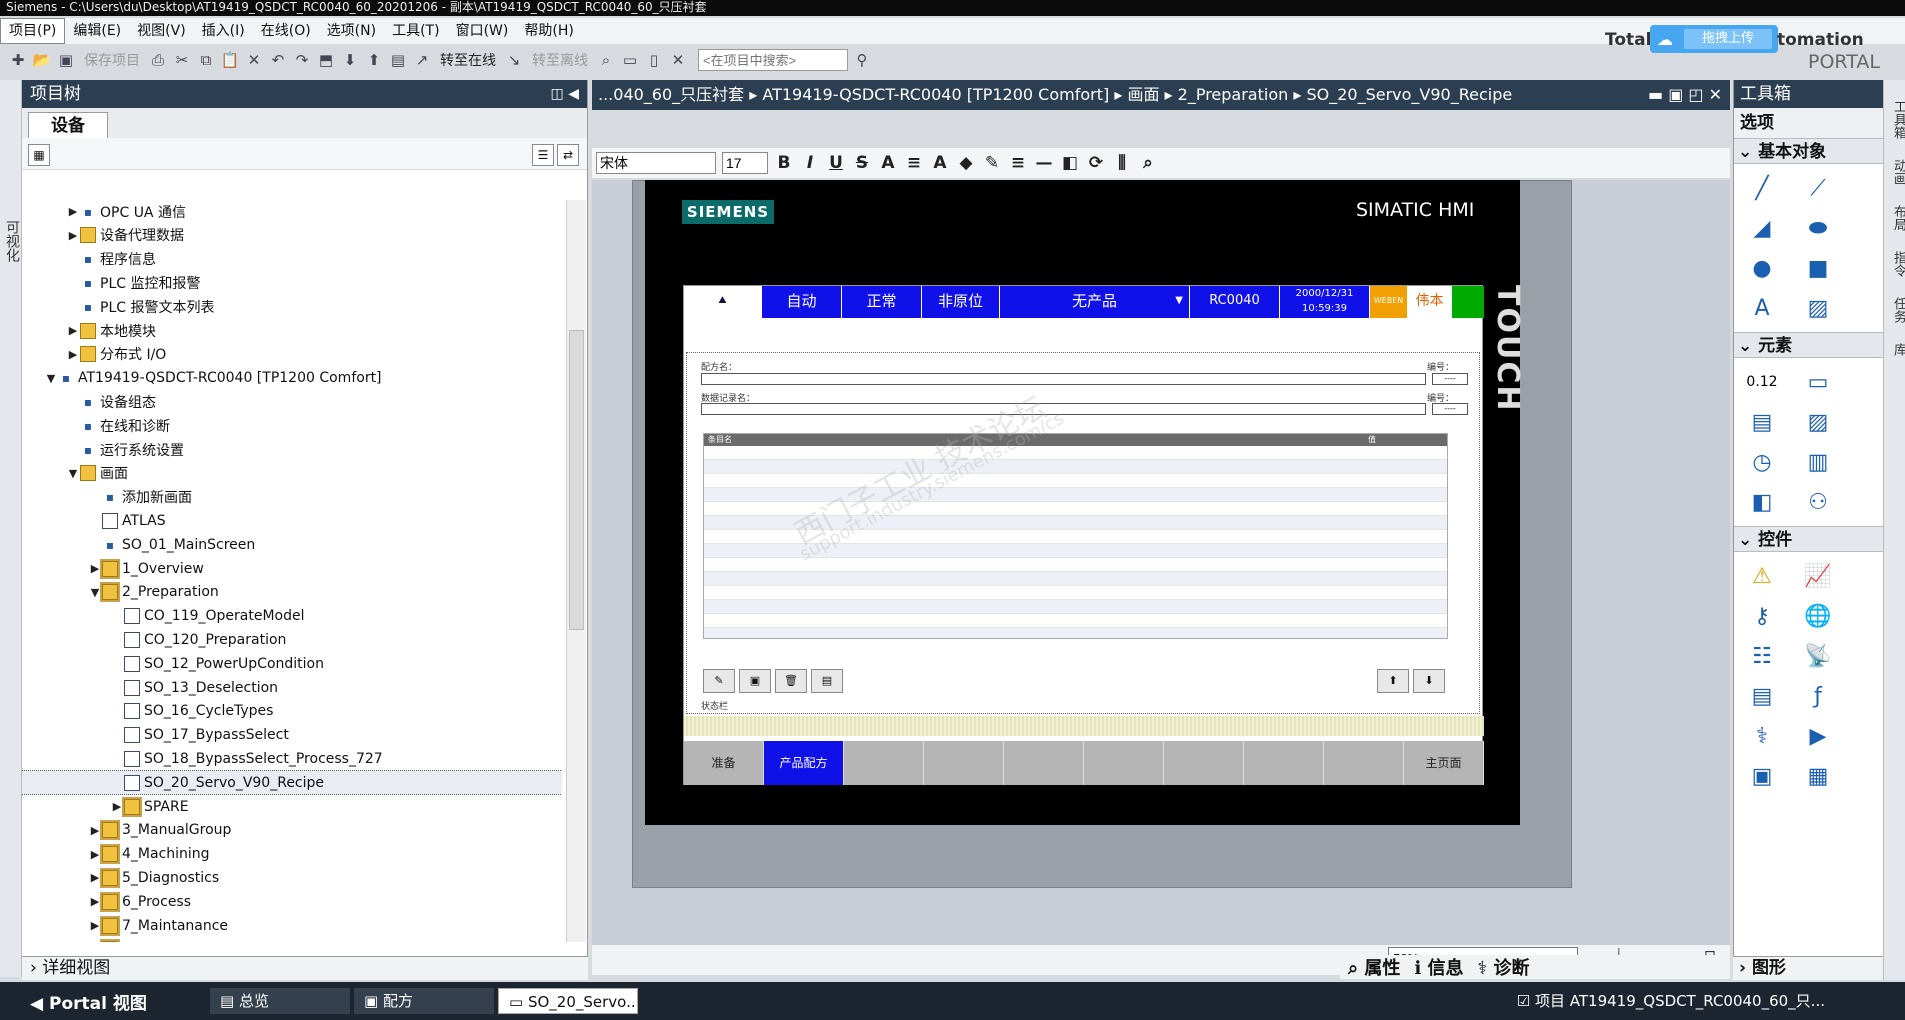 This screenshot has height=1020, width=1905. Describe the element at coordinates (576, 480) in the screenshot. I see `scroll-thumb` at that location.